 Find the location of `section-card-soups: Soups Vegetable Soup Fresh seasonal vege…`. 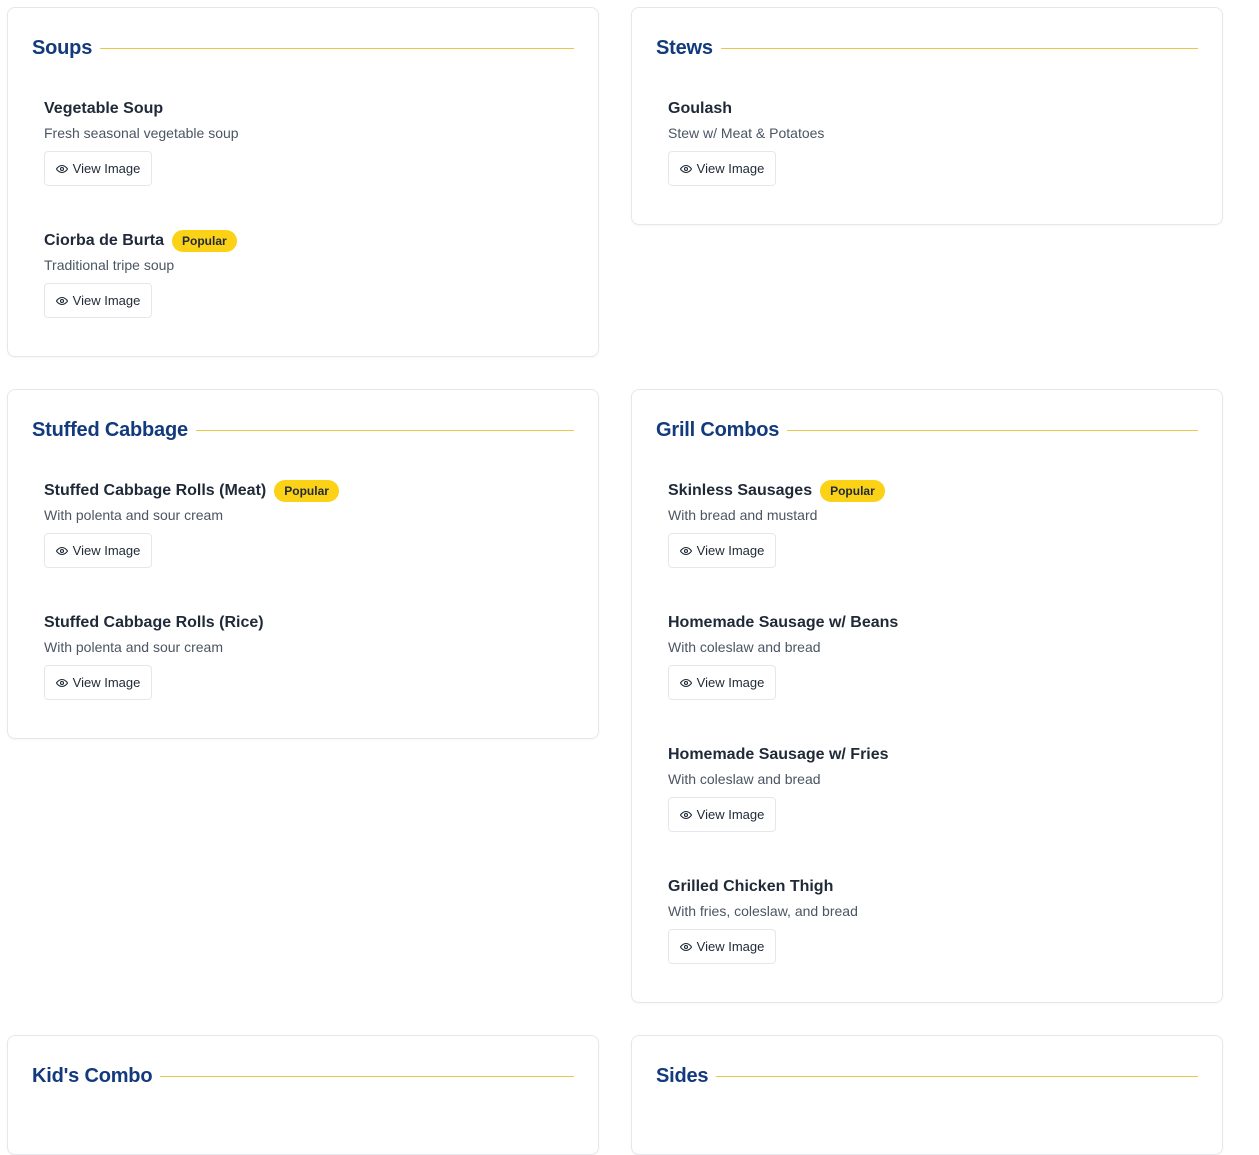

section-card-soups: Soups Vegetable Soup Fresh seasonal vege… is located at coordinates (303, 182).